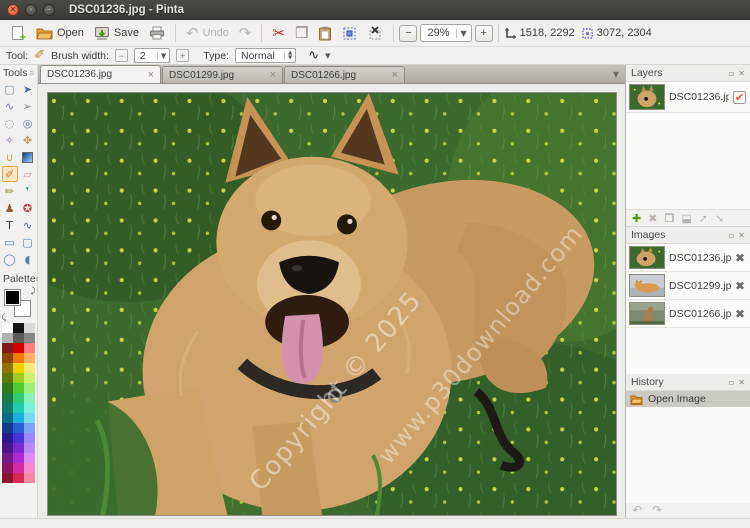 The width and height of the screenshot is (750, 528). What do you see at coordinates (10, 157) in the screenshot?
I see `tool-paint-bucket: ∪` at bounding box center [10, 157].